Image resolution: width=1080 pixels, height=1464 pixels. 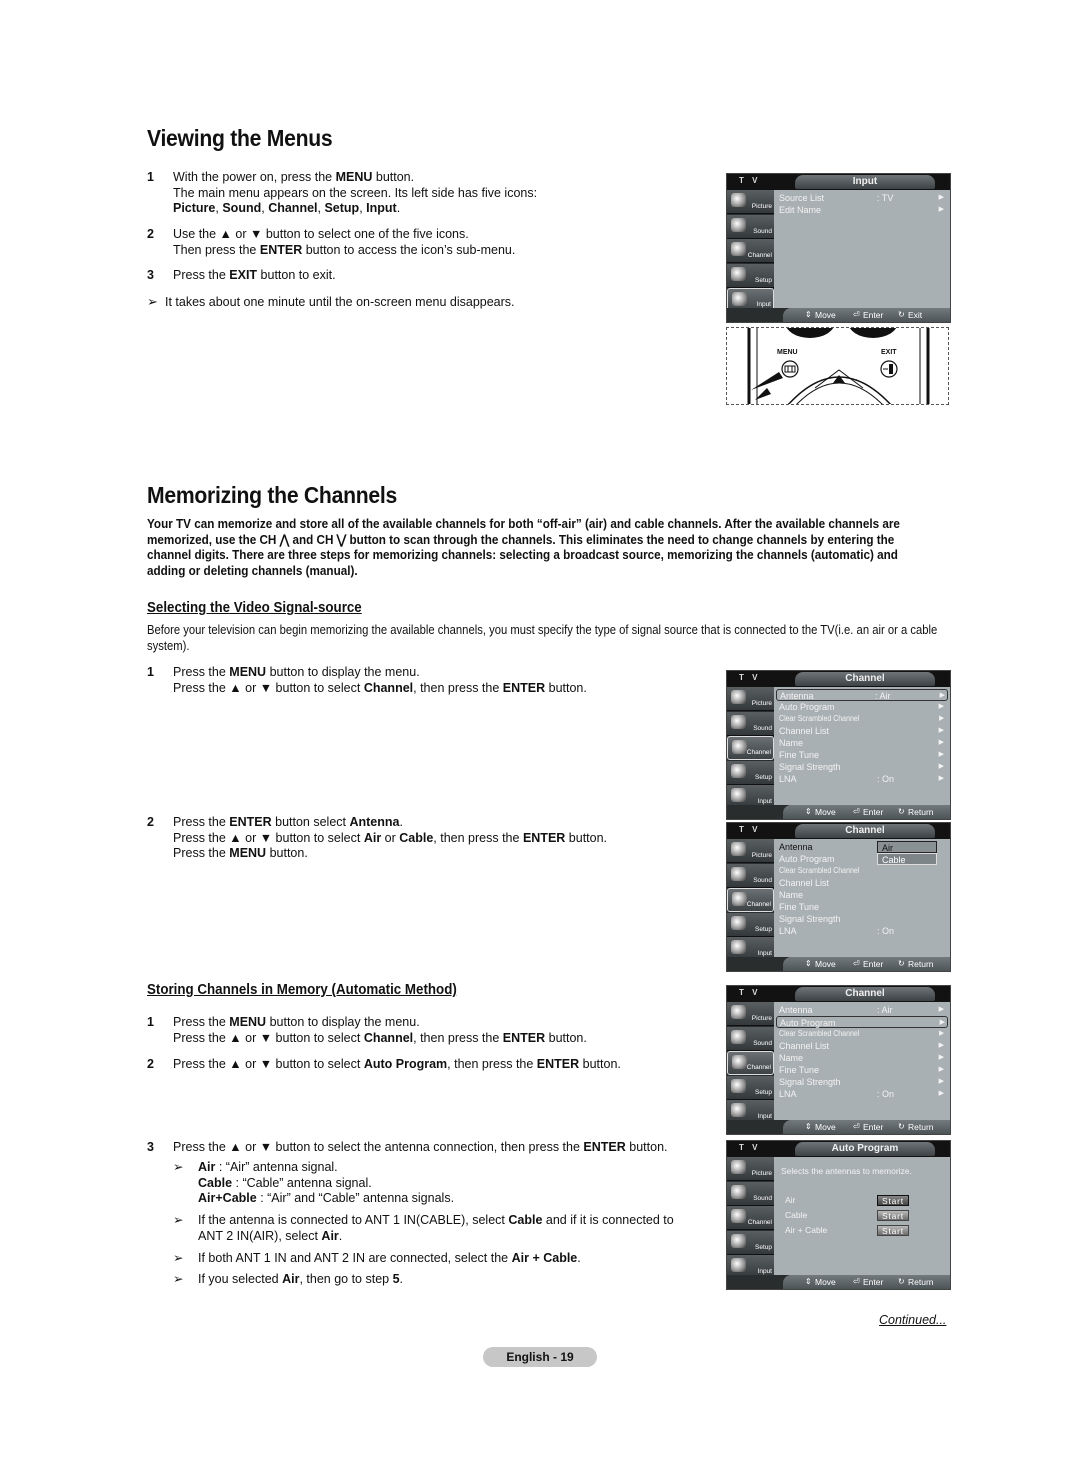 I want to click on menu-row-label: Auto Program, so click(x=807, y=707).